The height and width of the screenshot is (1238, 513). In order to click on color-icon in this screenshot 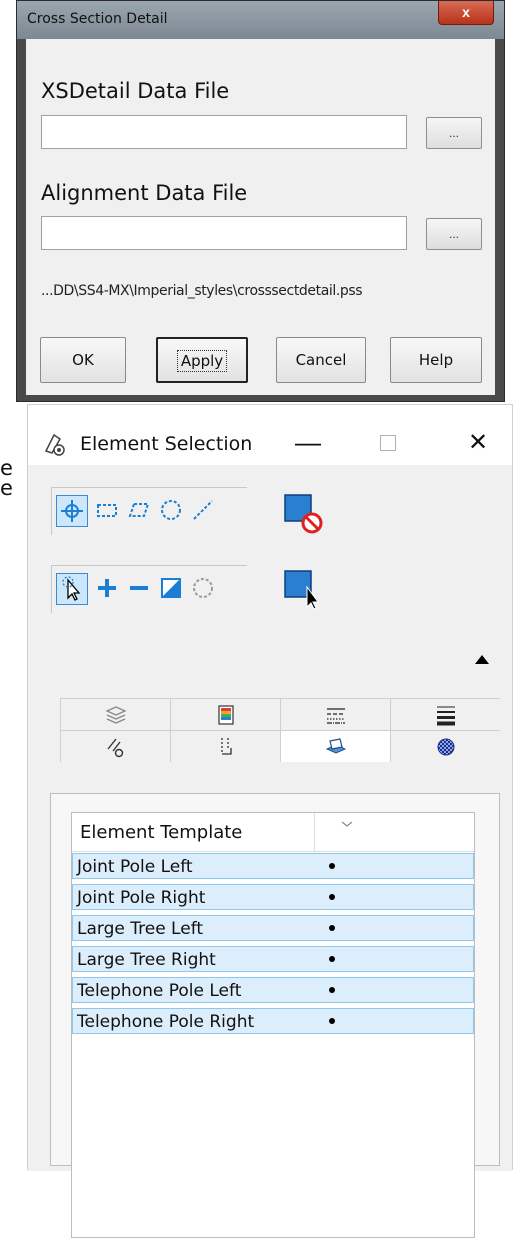, I will do `click(226, 715)`.